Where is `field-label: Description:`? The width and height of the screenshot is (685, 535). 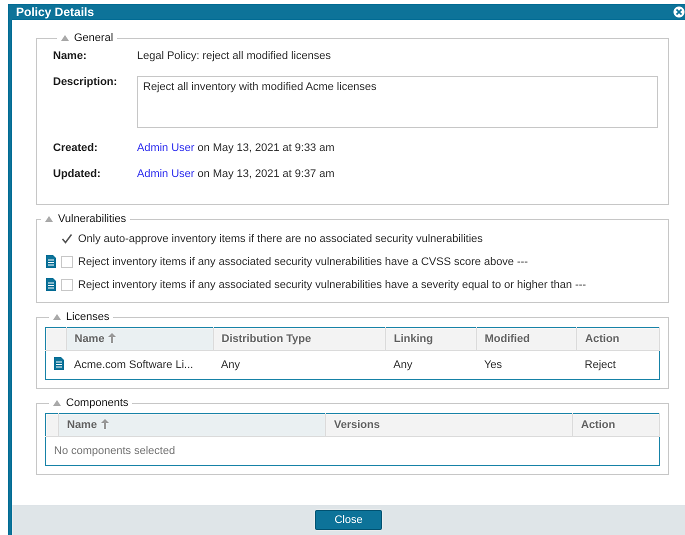 field-label: Description: is located at coordinates (85, 82).